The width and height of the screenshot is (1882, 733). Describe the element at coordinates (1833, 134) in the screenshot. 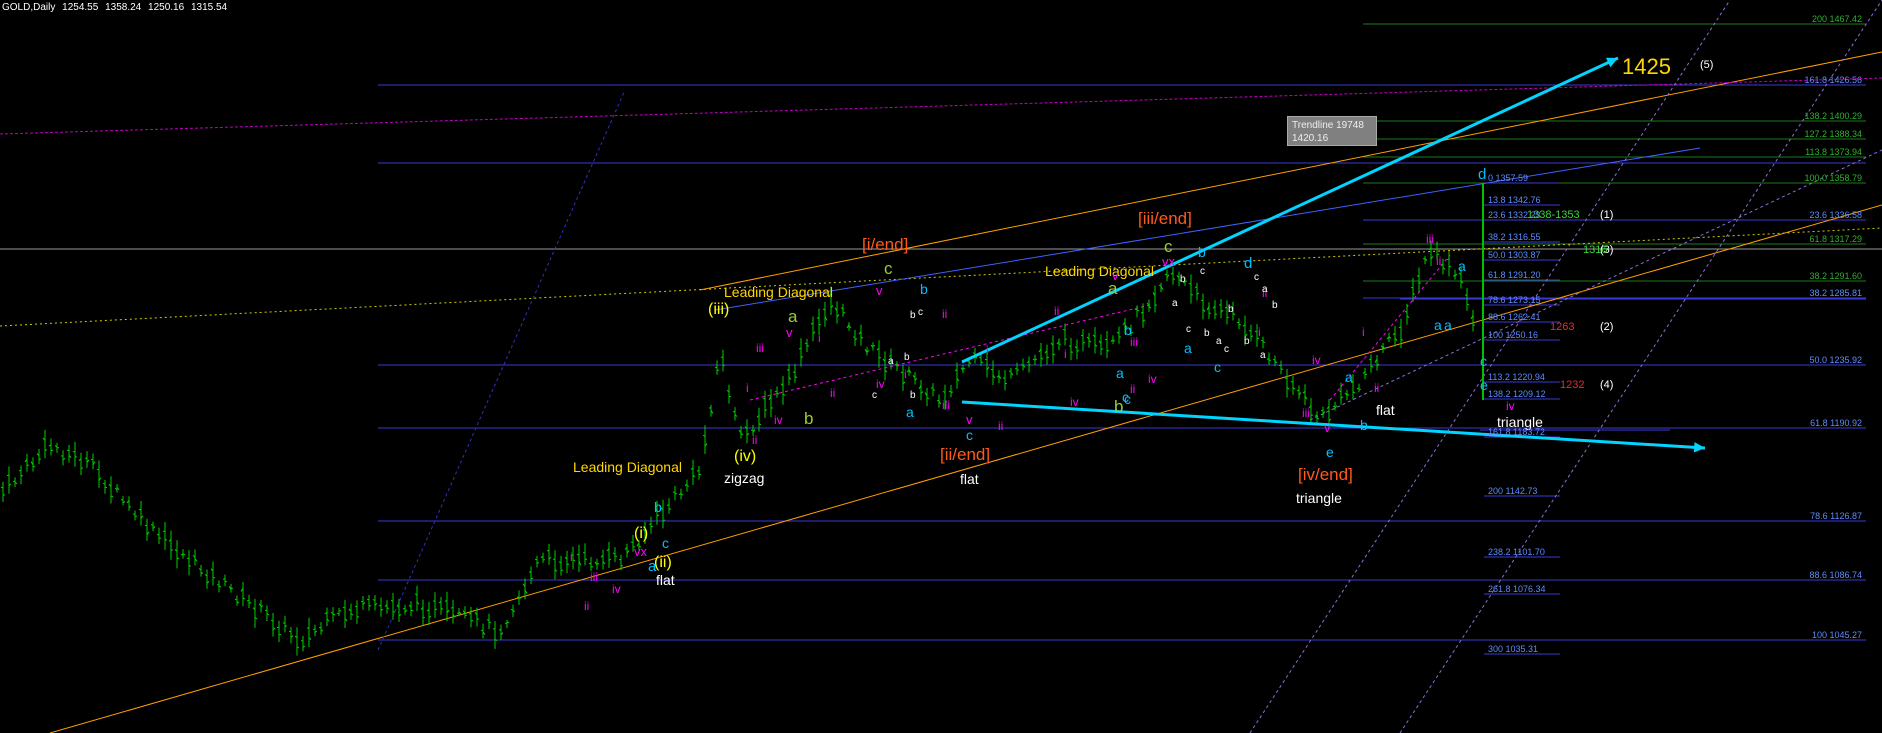

I see `fib-label-left: 127.2 1388.34` at that location.